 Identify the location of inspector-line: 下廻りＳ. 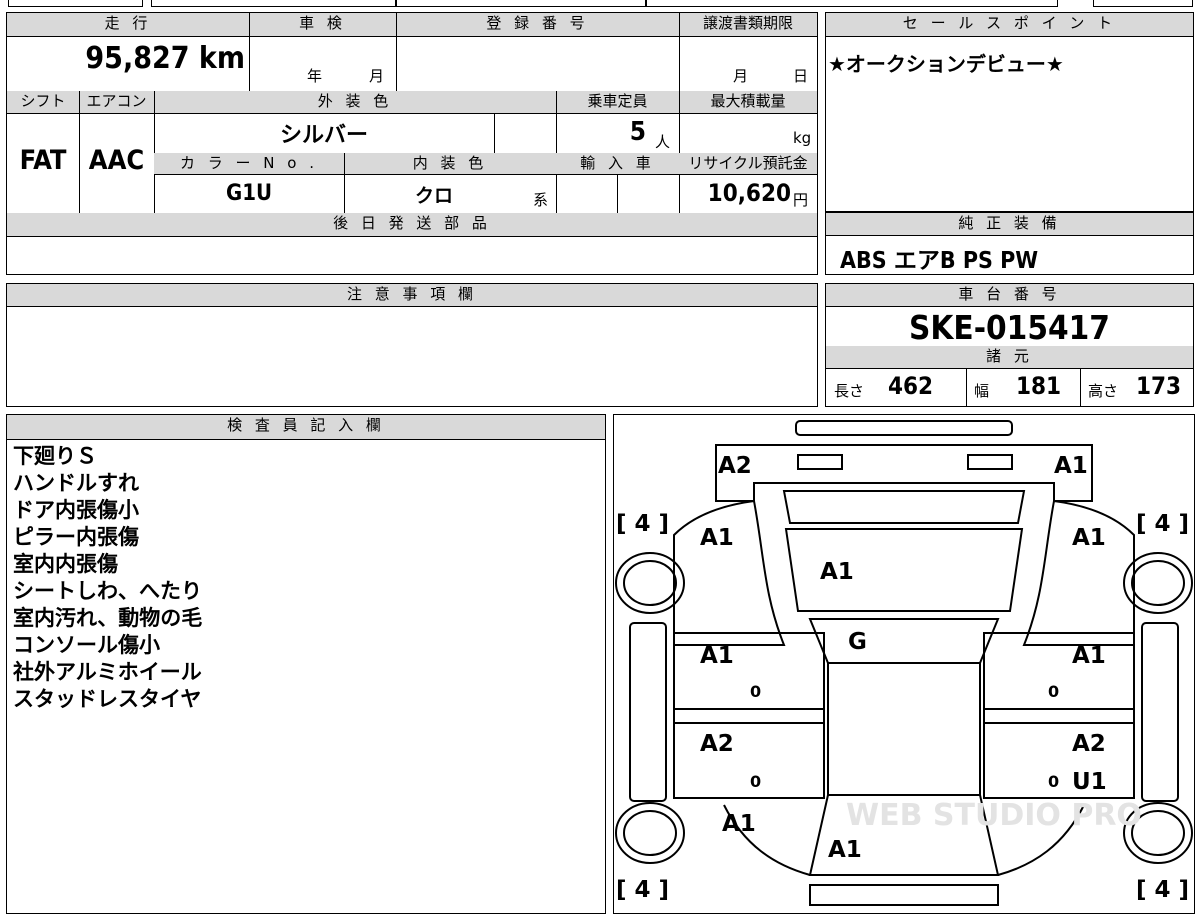
(55, 456).